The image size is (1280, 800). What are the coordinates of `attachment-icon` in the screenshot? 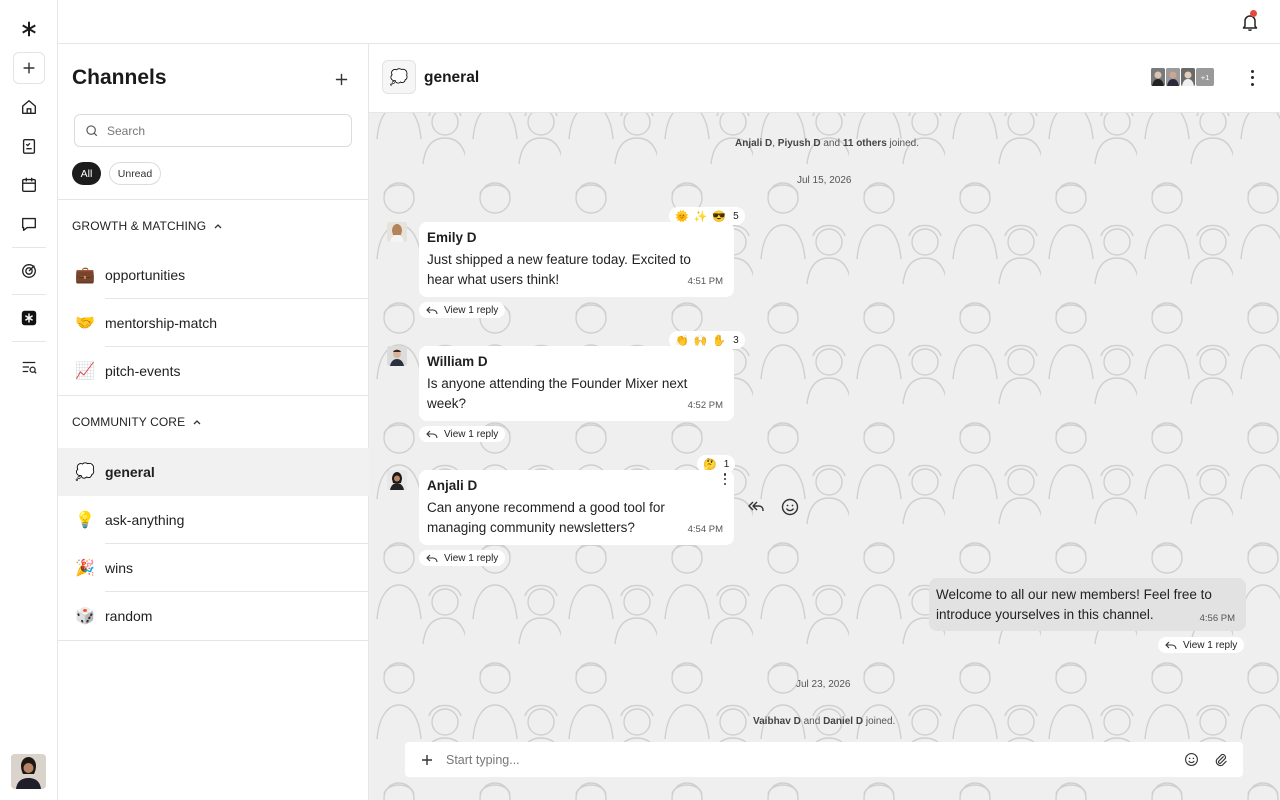 It's located at (1220, 759).